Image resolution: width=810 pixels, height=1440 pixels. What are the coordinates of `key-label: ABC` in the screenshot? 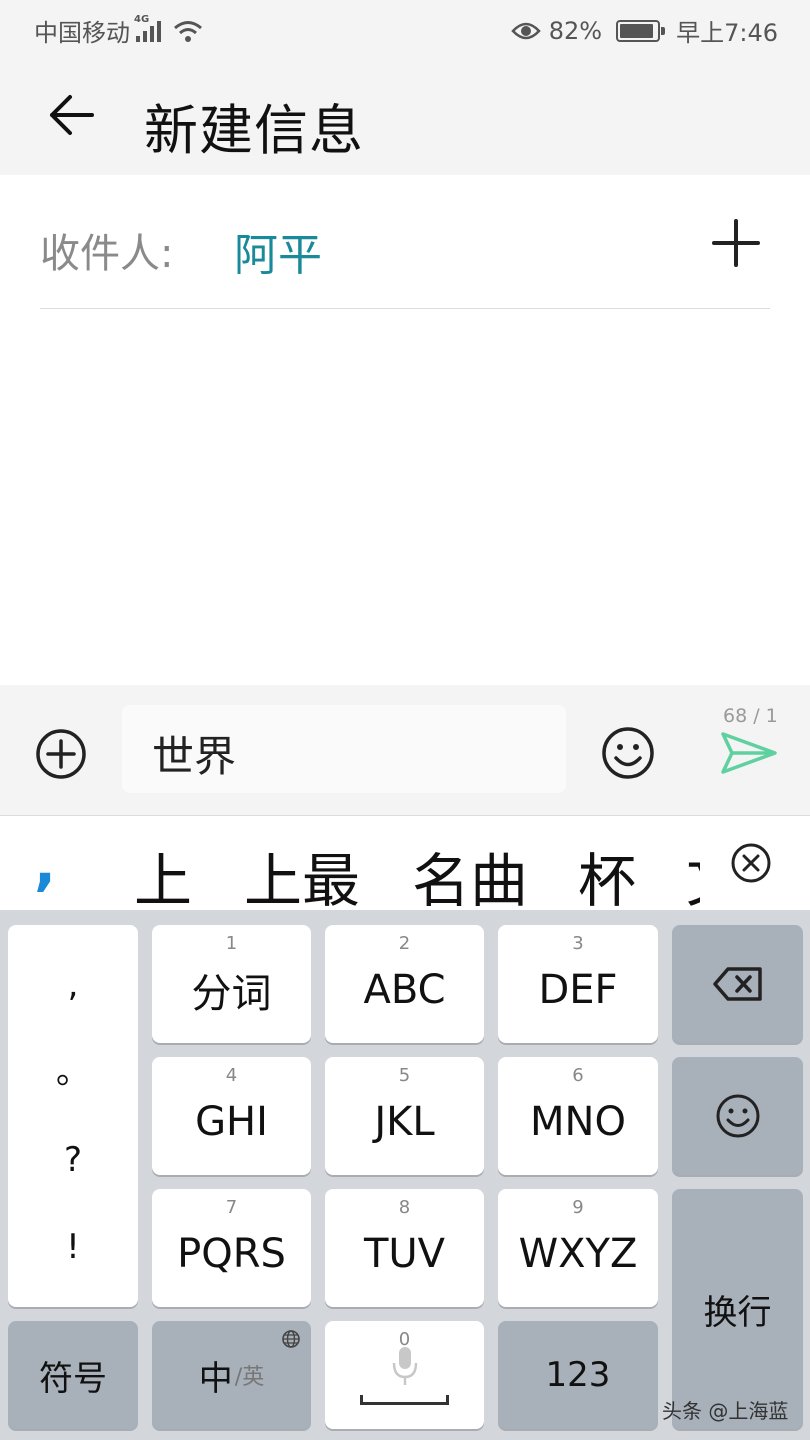 It's located at (404, 990).